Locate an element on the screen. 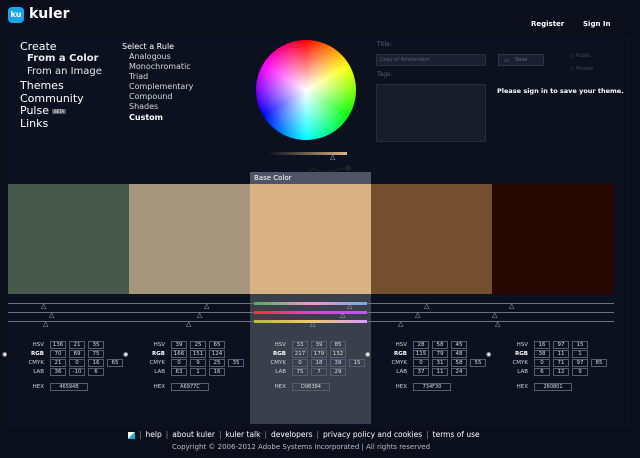  rule-shades: Shades is located at coordinates (143, 106).